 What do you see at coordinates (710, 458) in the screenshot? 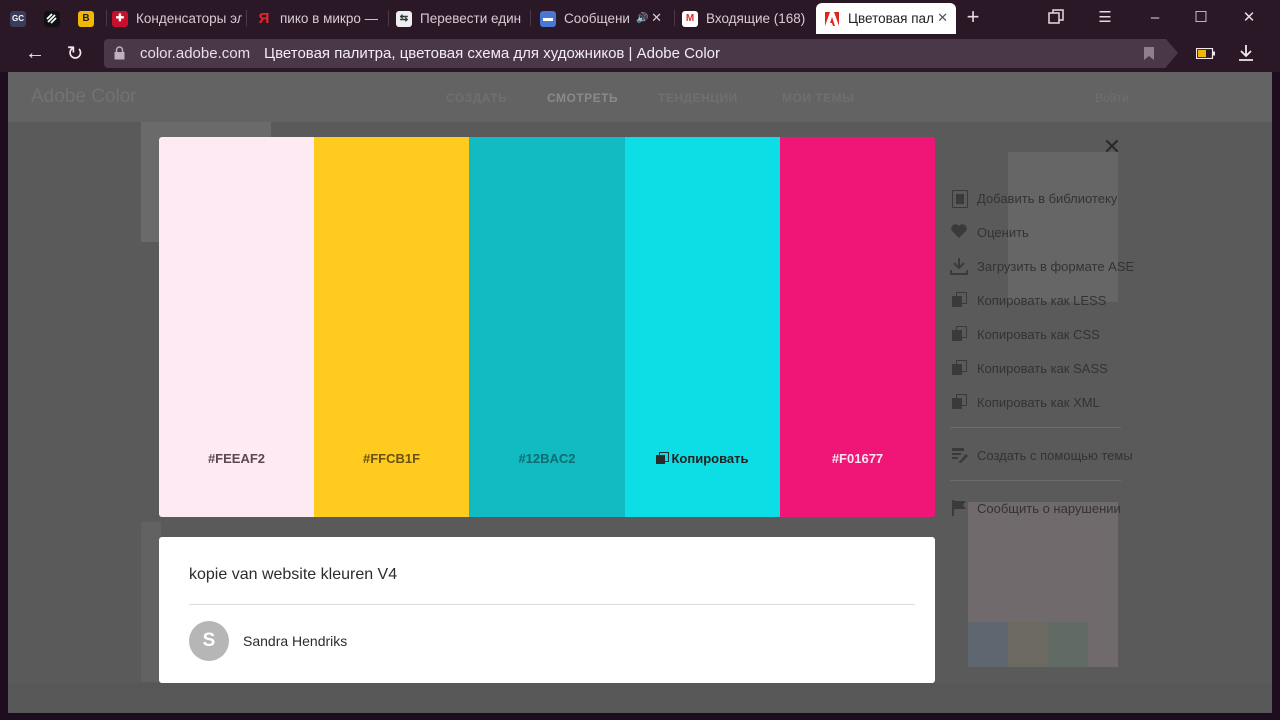
I see `swatch-copy-label: Копировать` at bounding box center [710, 458].